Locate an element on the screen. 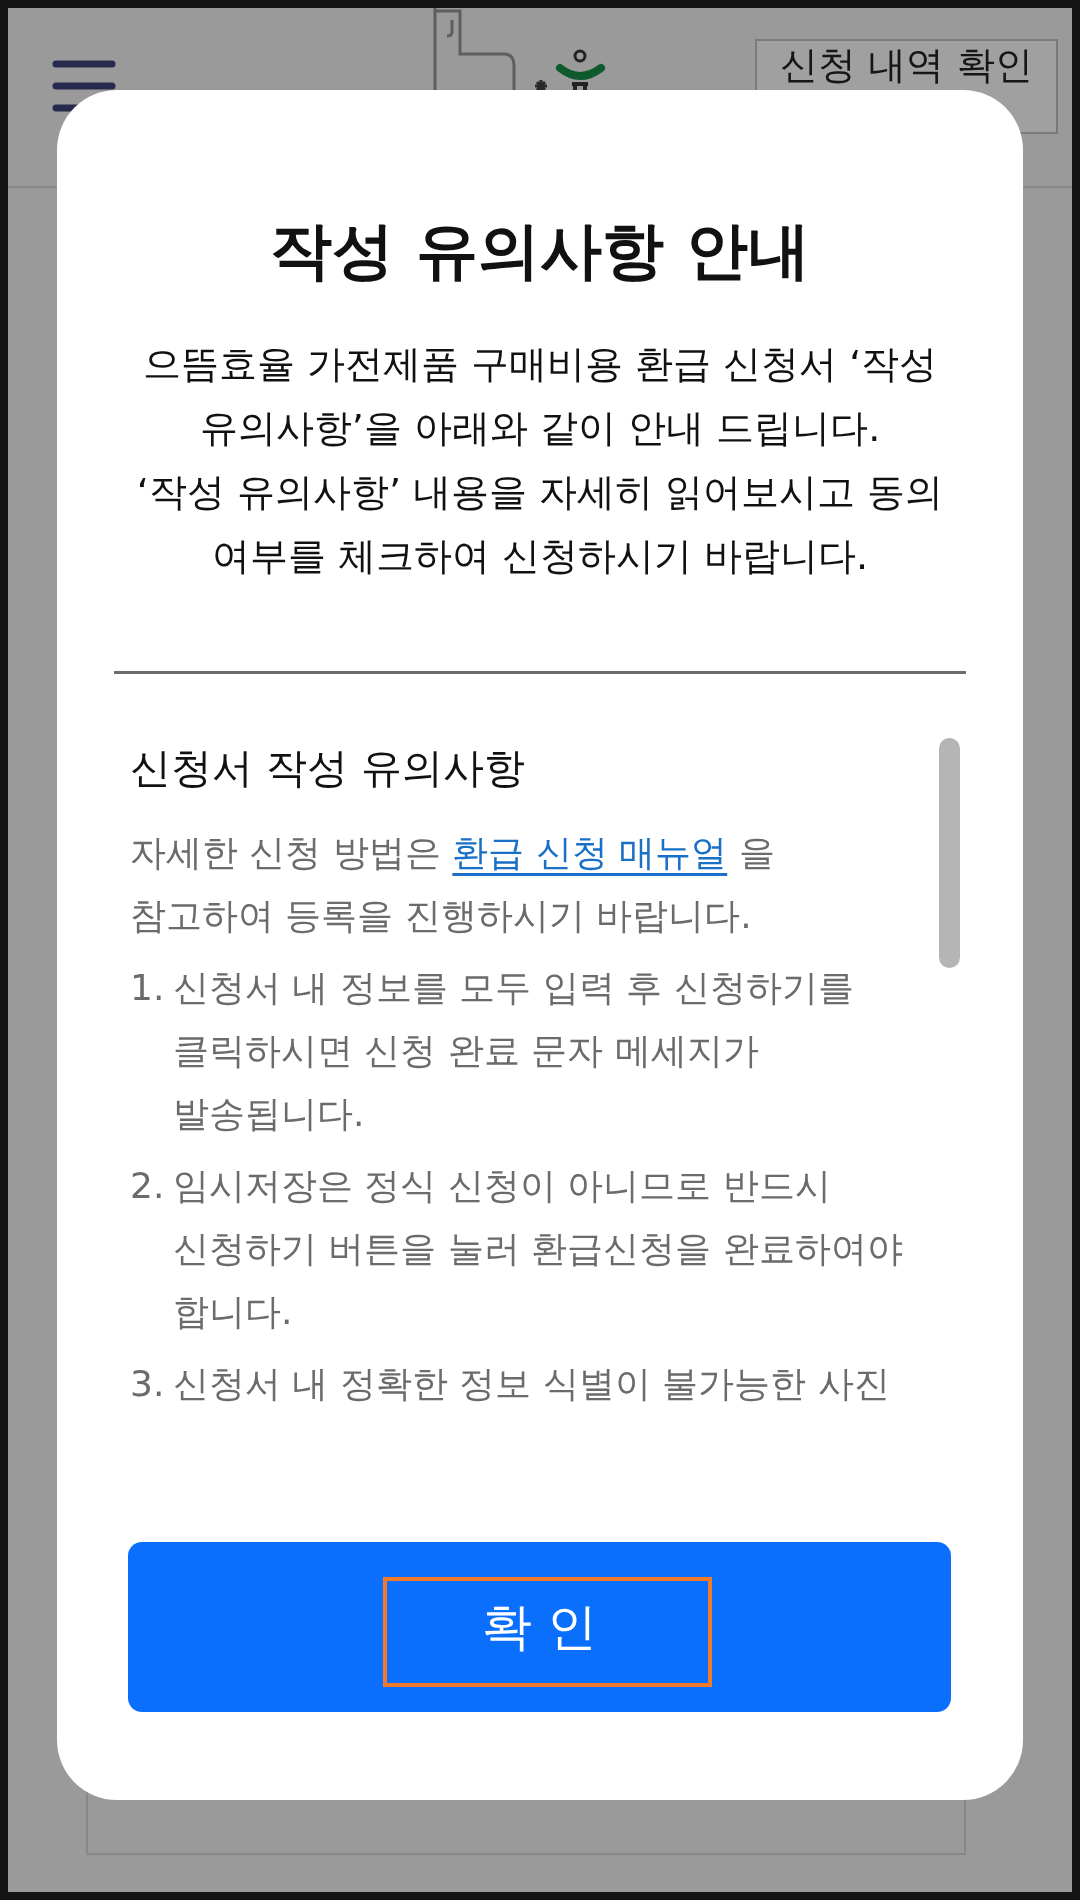  scrollbar-thumb is located at coordinates (949, 853).